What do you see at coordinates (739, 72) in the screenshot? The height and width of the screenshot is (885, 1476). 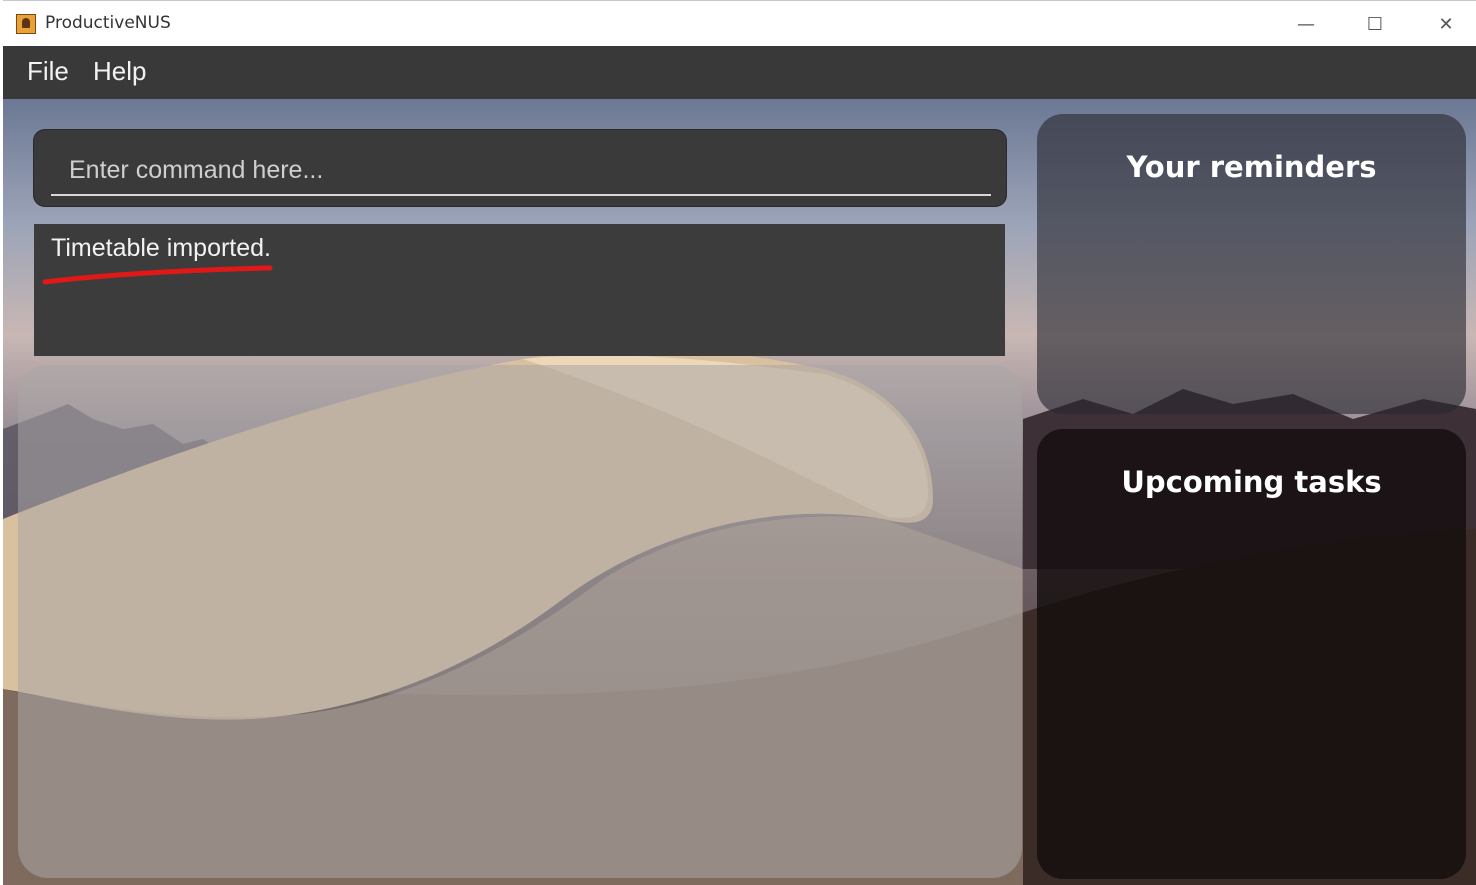 I see `menu-bar: File Help` at bounding box center [739, 72].